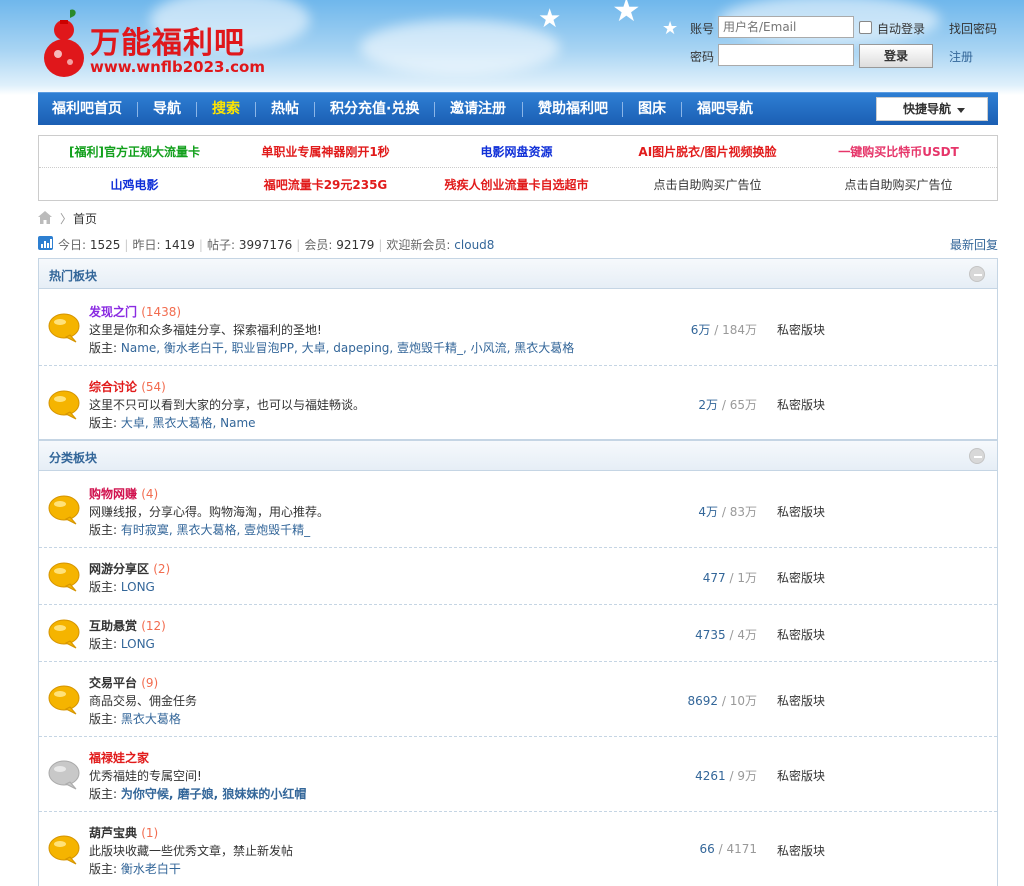  Describe the element at coordinates (153, 626) in the screenshot. I see `new-post-count: (12)` at that location.